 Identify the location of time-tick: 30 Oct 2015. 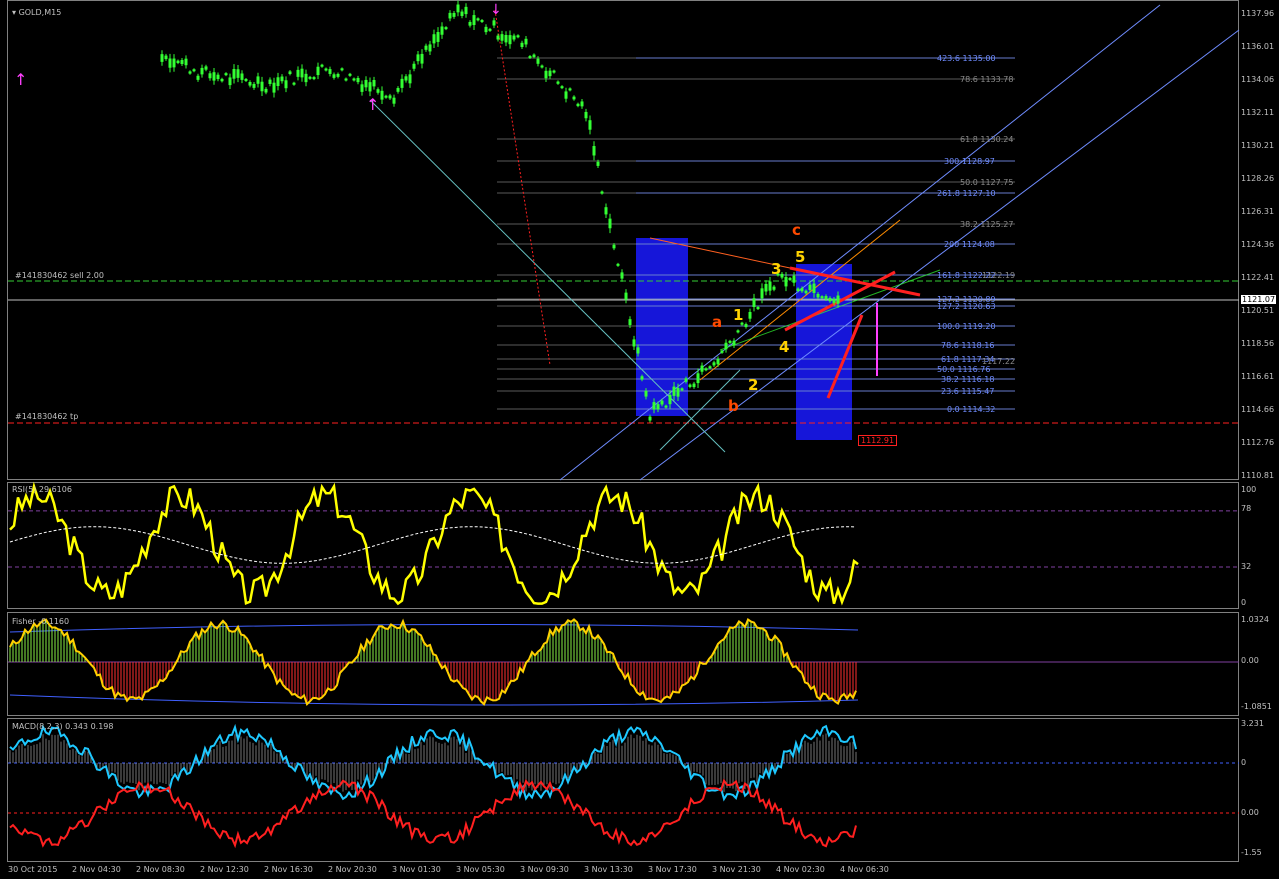
(33, 869).